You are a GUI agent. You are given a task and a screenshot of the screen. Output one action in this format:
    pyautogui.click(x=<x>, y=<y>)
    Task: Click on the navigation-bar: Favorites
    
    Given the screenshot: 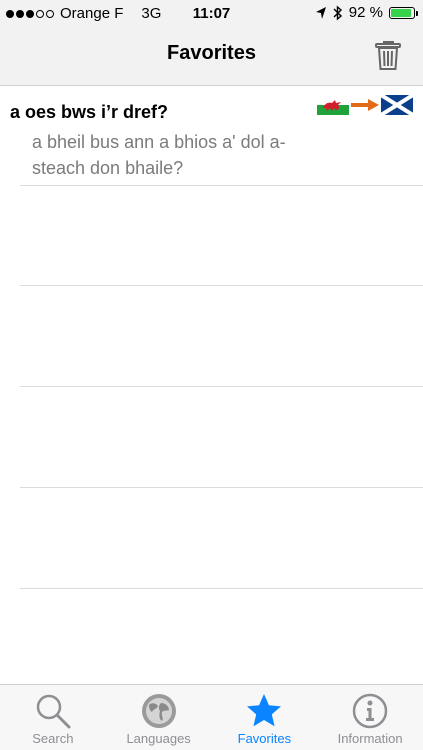 What is the action you would take?
    pyautogui.click(x=211, y=56)
    